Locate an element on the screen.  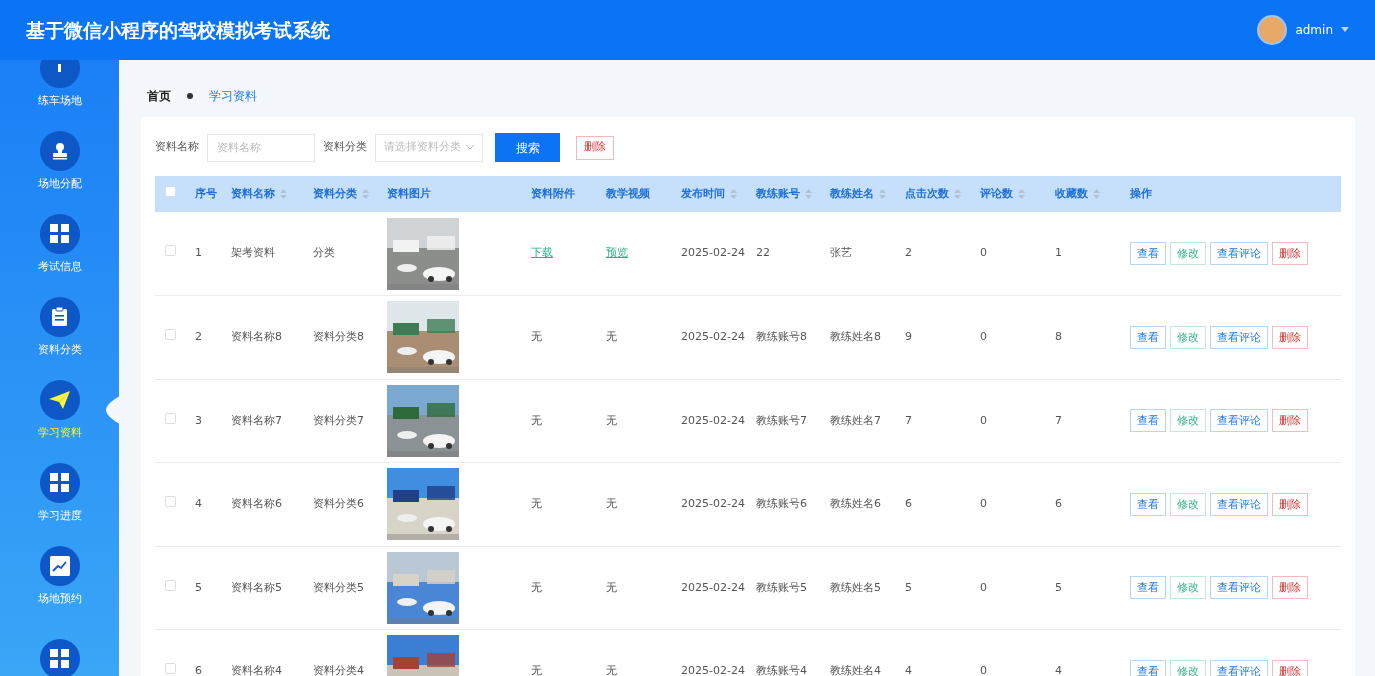
table-cell: 资料分类5 is located at coordinates (338, 587).